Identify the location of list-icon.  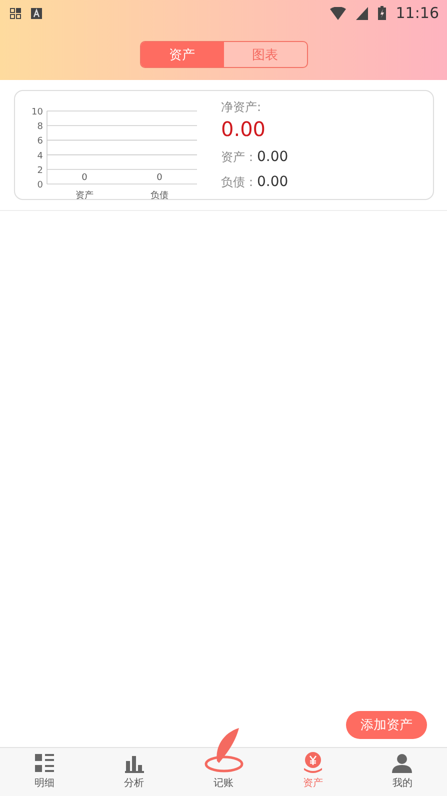
(44, 763).